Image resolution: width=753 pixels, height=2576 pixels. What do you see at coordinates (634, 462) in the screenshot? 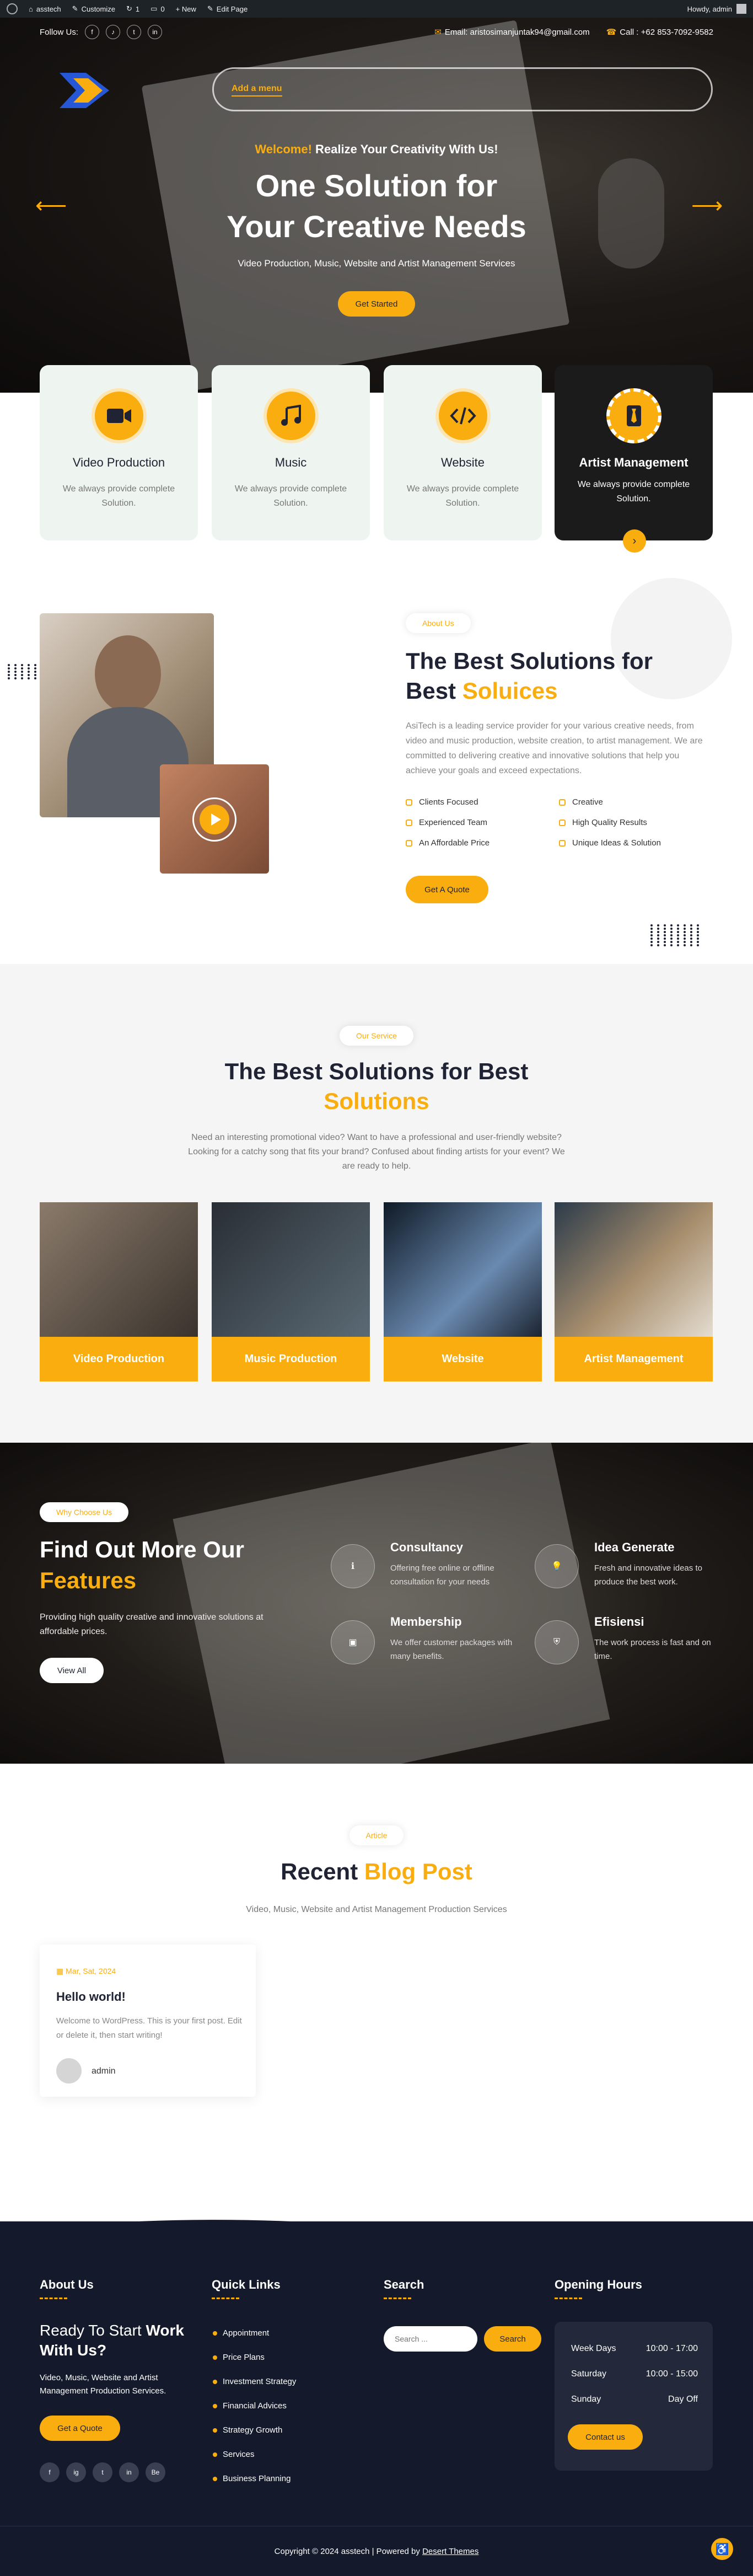
I see `service-card-title: Artist Management` at bounding box center [634, 462].